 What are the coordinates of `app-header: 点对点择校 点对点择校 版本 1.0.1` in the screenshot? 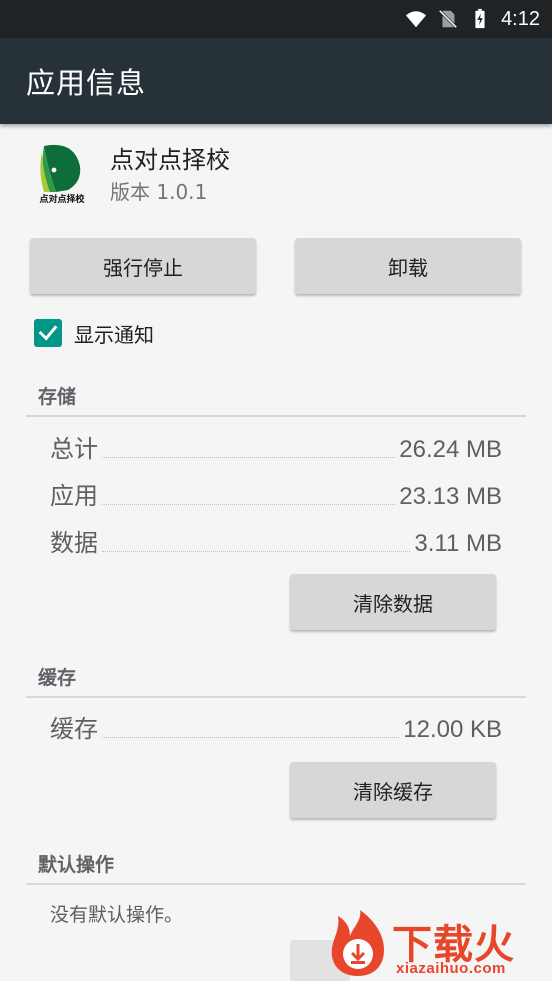 It's located at (276, 174).